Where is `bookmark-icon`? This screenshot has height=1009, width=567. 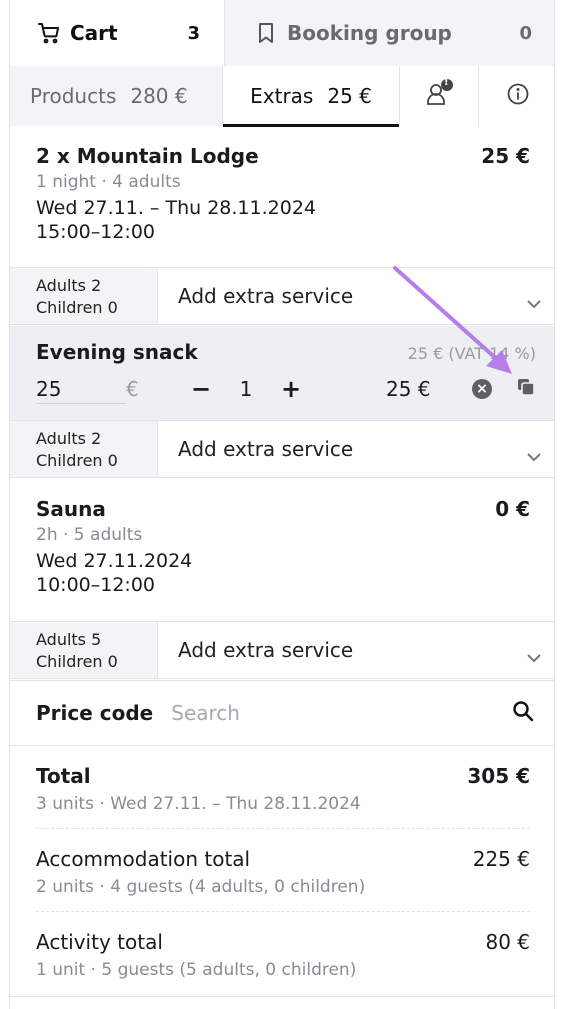
bookmark-icon is located at coordinates (266, 33).